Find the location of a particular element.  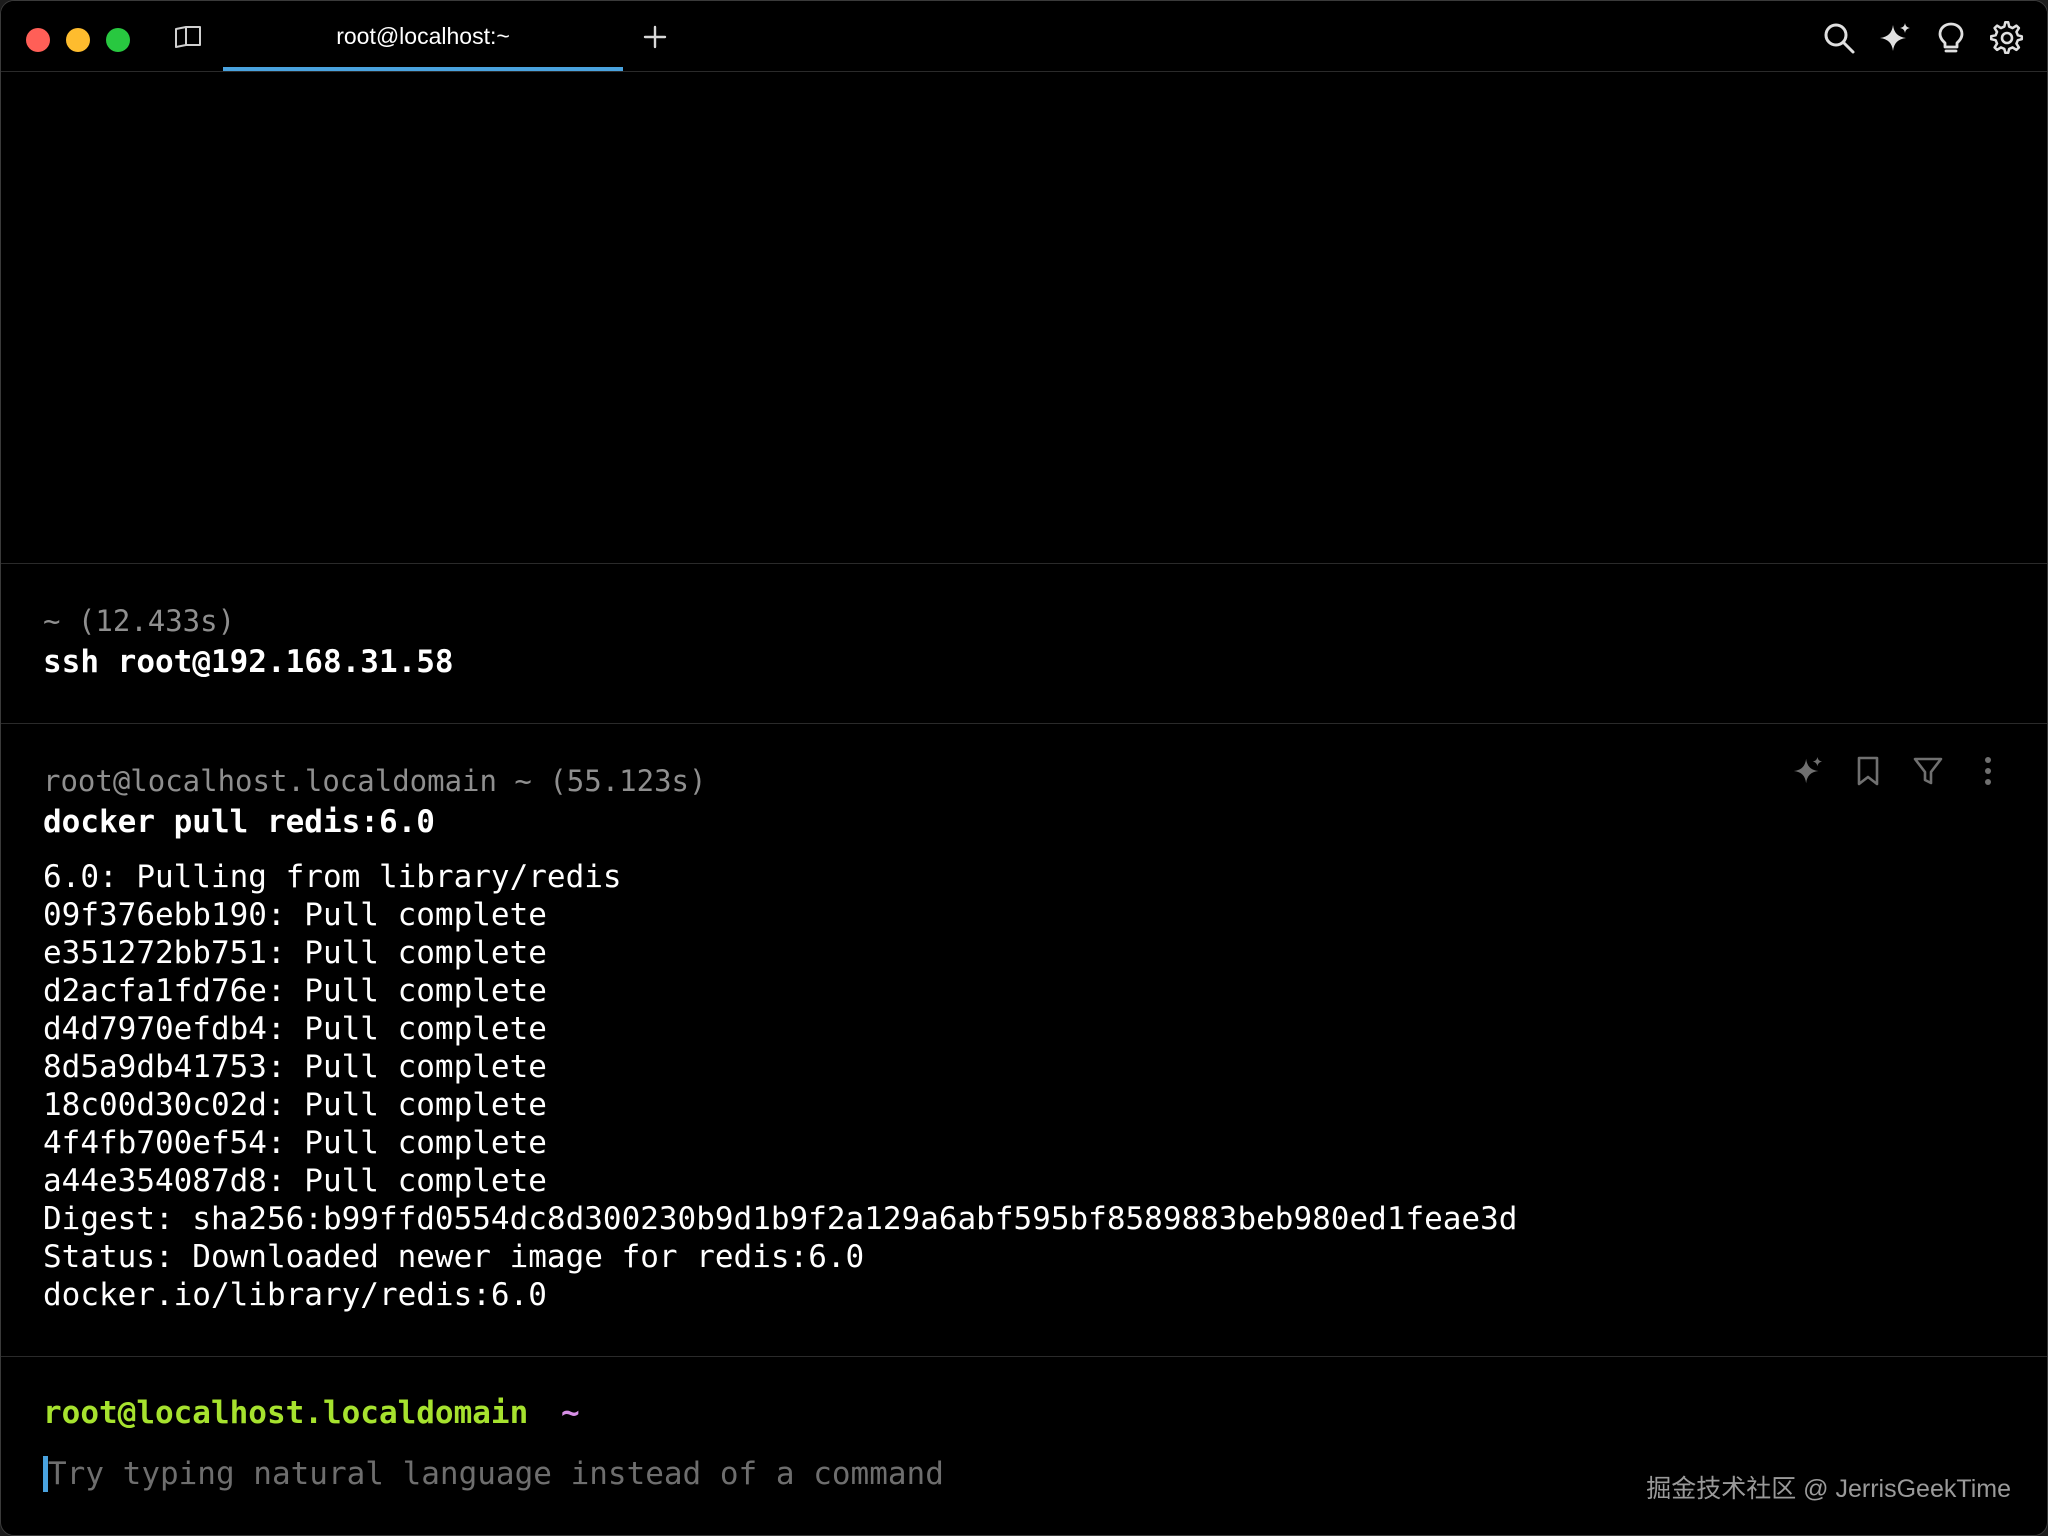

command-input-row is located at coordinates (545, 1474).